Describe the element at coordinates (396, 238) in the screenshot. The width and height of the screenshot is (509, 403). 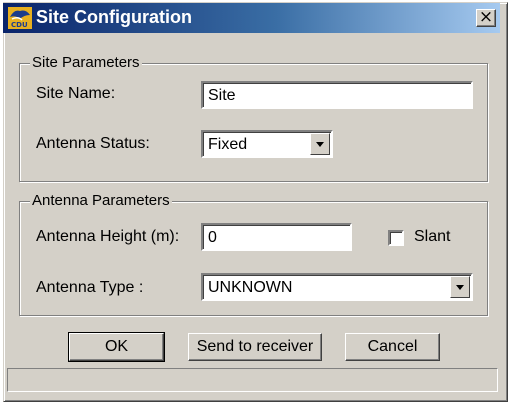
I see `slant-checkbox` at that location.